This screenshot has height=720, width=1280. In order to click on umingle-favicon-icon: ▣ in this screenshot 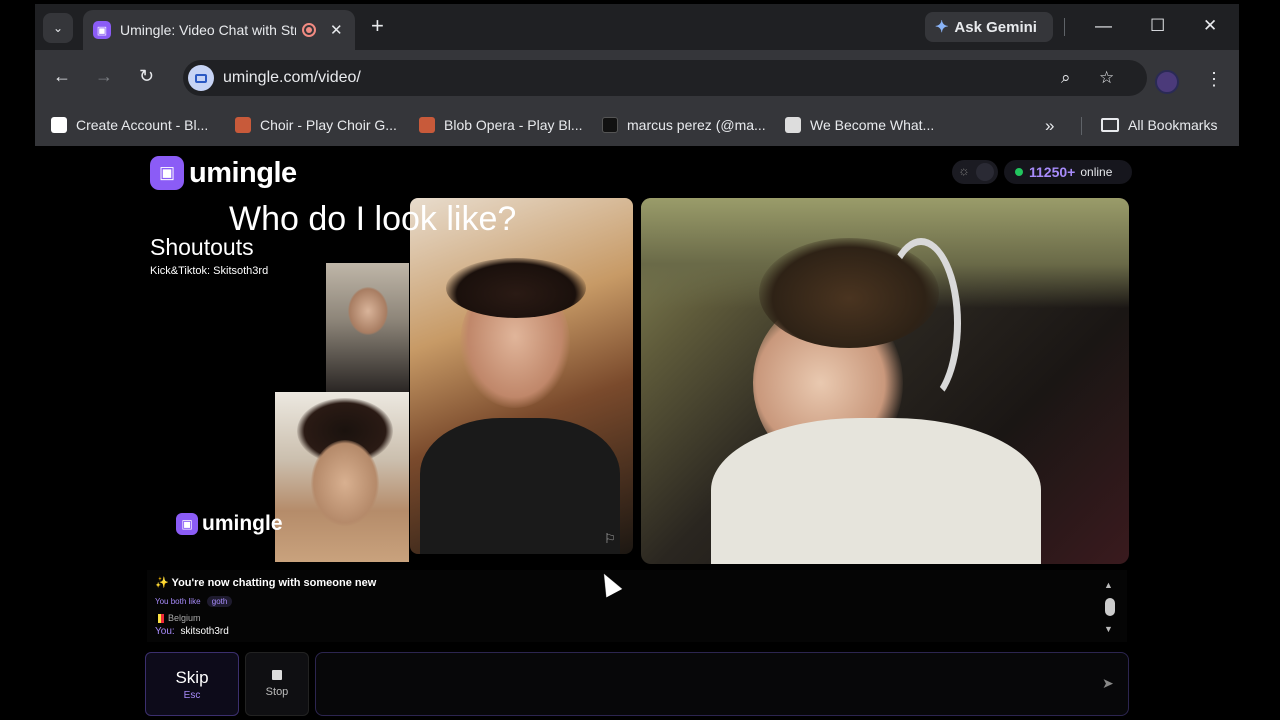, I will do `click(102, 30)`.